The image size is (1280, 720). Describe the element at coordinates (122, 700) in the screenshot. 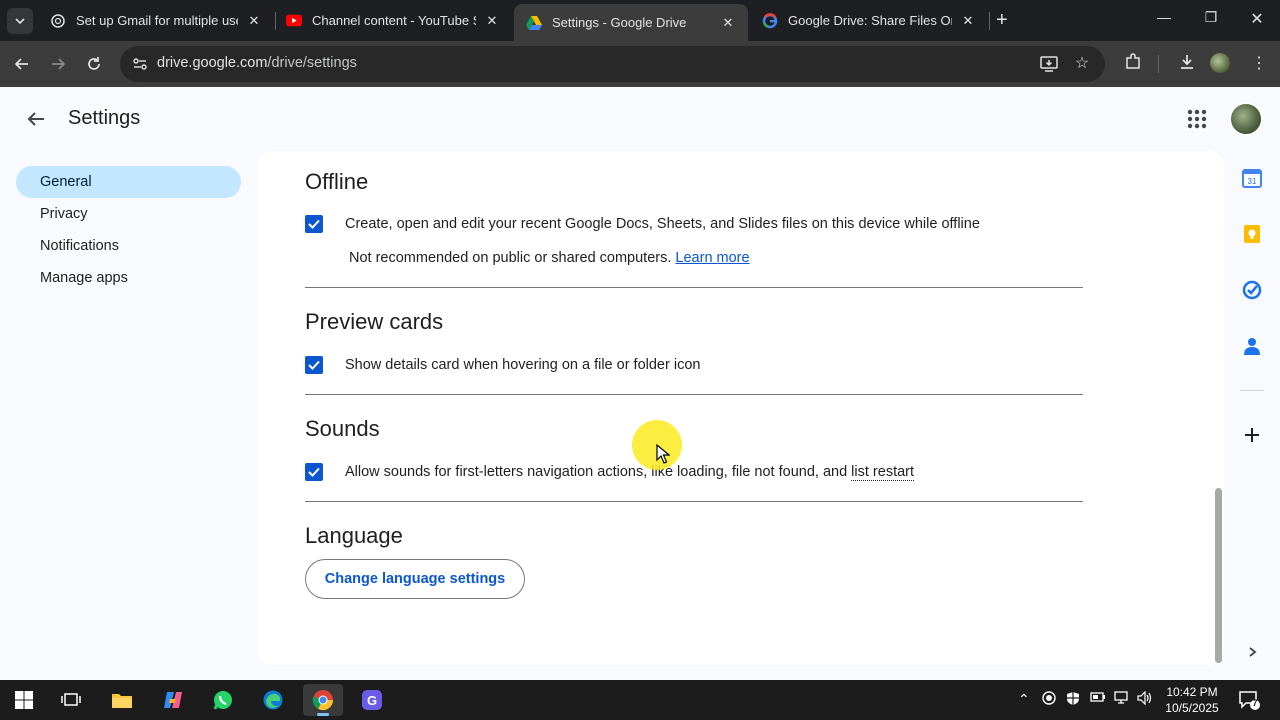

I see `file-explorer-icon` at that location.